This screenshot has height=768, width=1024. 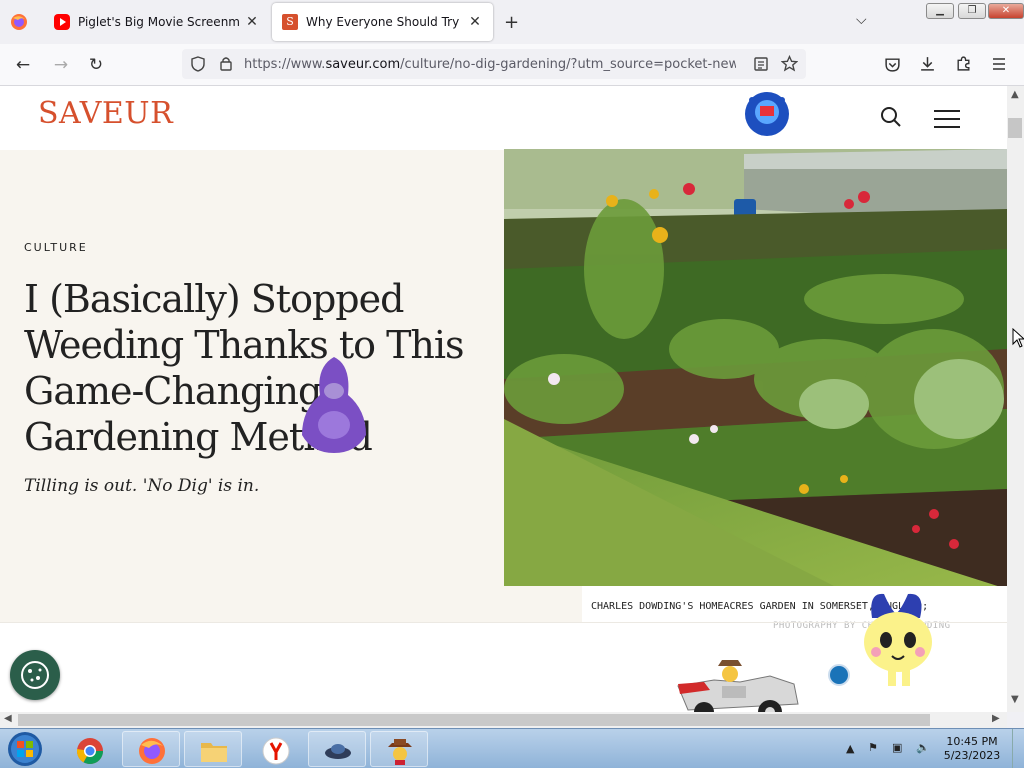 What do you see at coordinates (897, 747) in the screenshot?
I see `network-icon: ▣` at bounding box center [897, 747].